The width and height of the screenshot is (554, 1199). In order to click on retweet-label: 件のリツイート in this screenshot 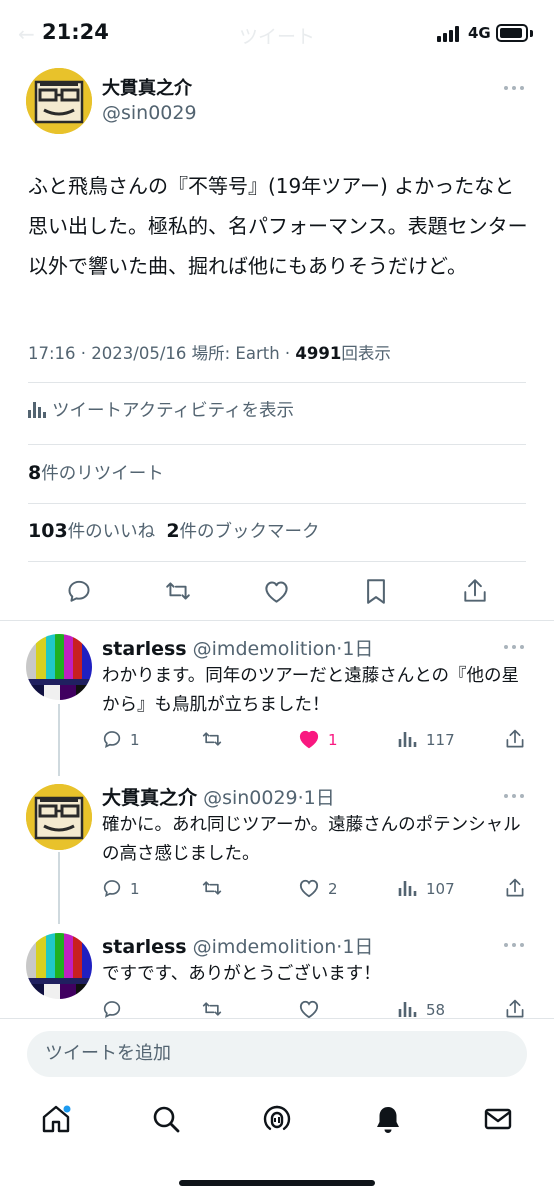, I will do `click(102, 474)`.